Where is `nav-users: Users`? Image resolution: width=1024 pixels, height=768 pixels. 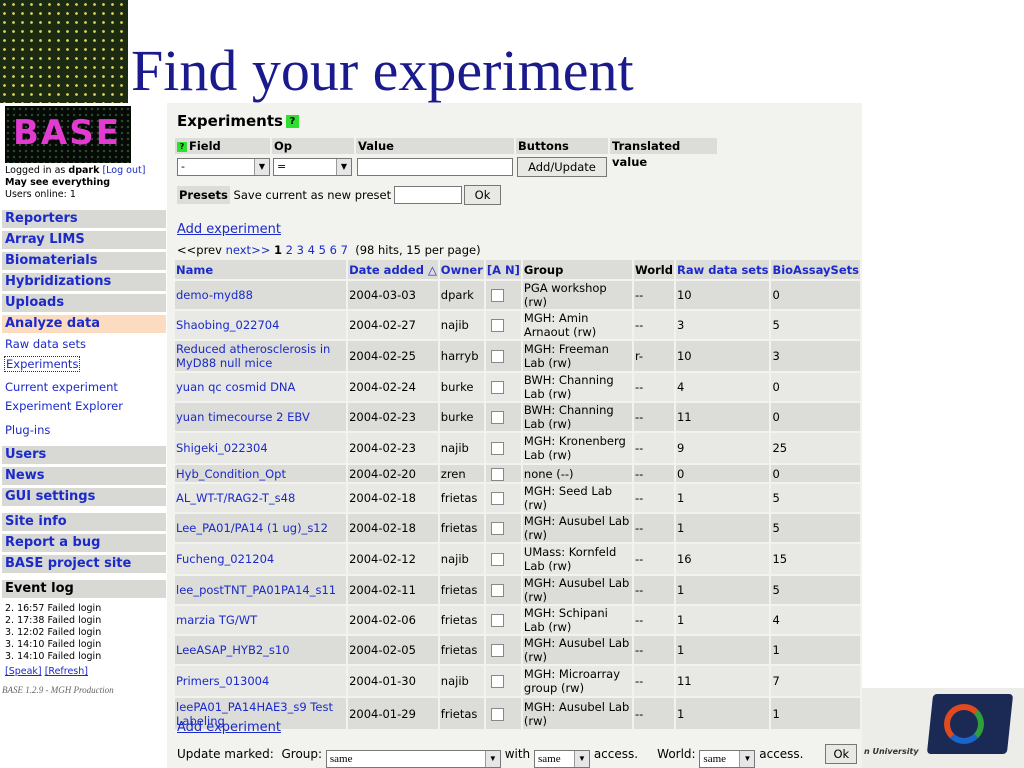 nav-users: Users is located at coordinates (84, 455).